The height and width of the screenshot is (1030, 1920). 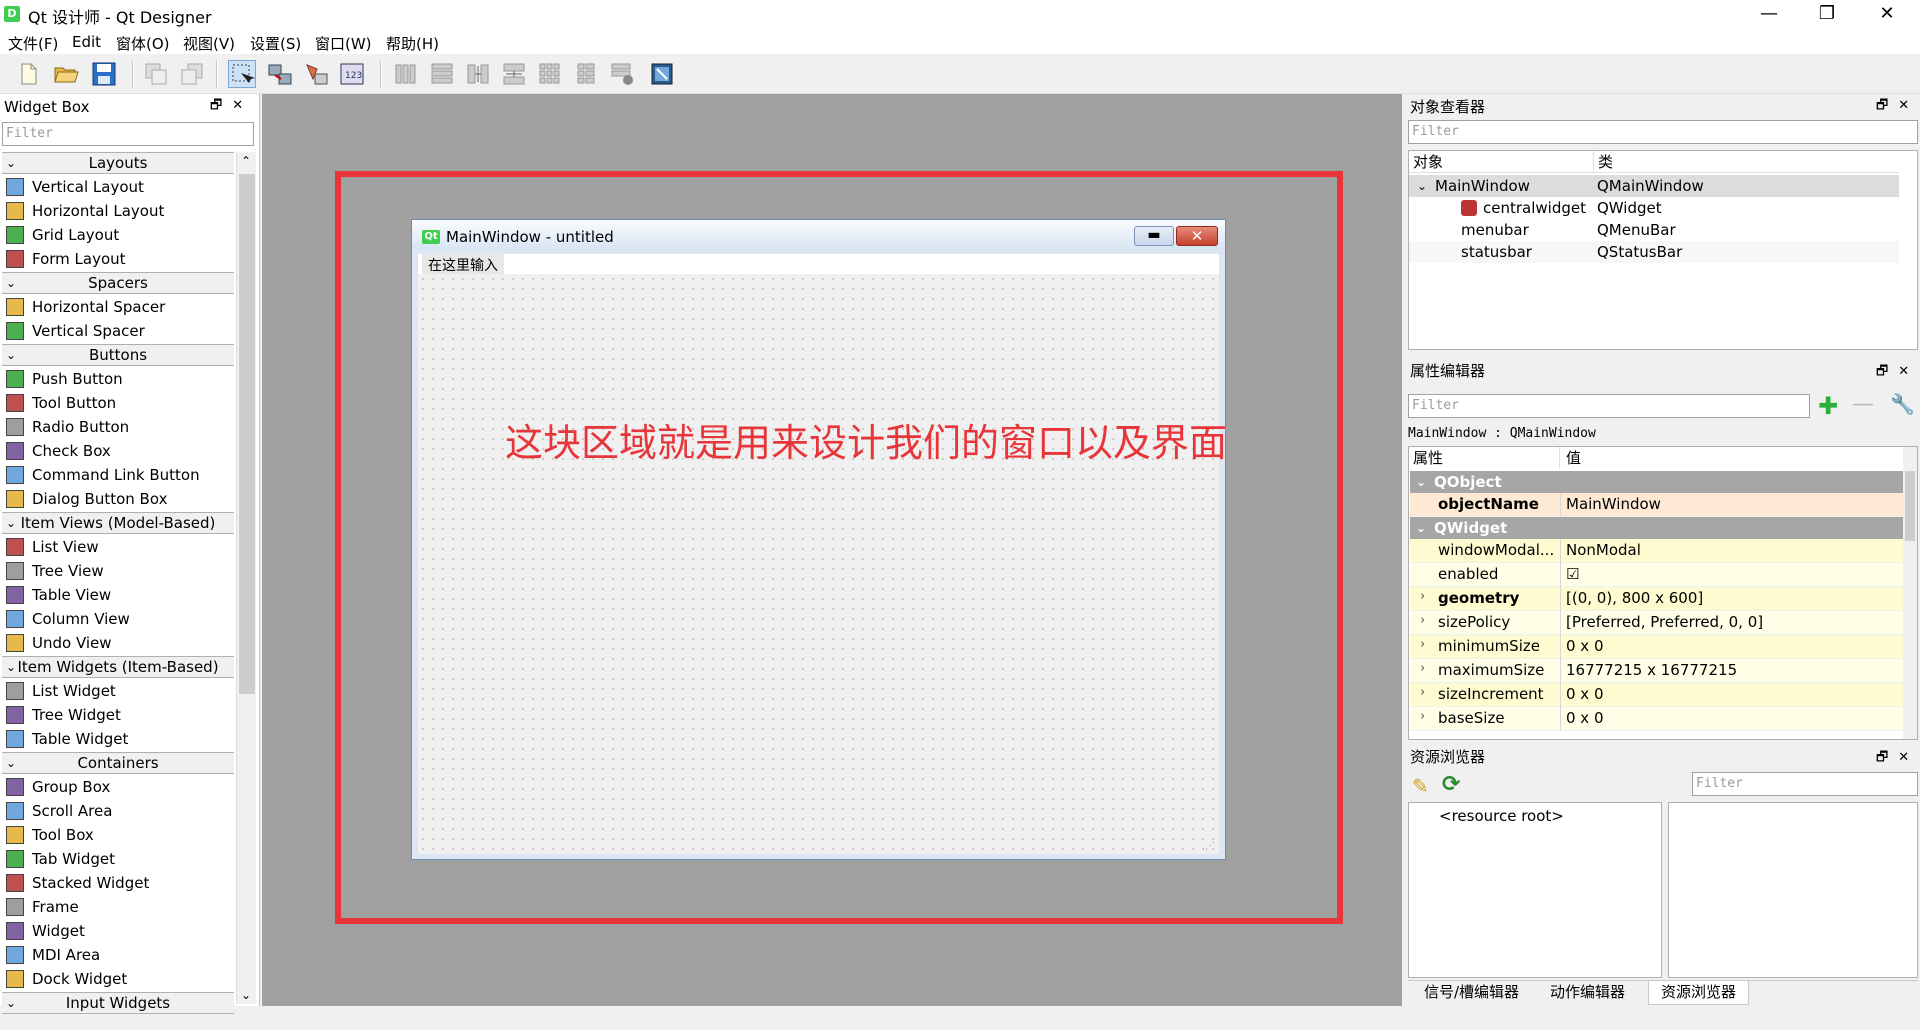 What do you see at coordinates (62, 235) in the screenshot?
I see `widget-item: Grid Layout` at bounding box center [62, 235].